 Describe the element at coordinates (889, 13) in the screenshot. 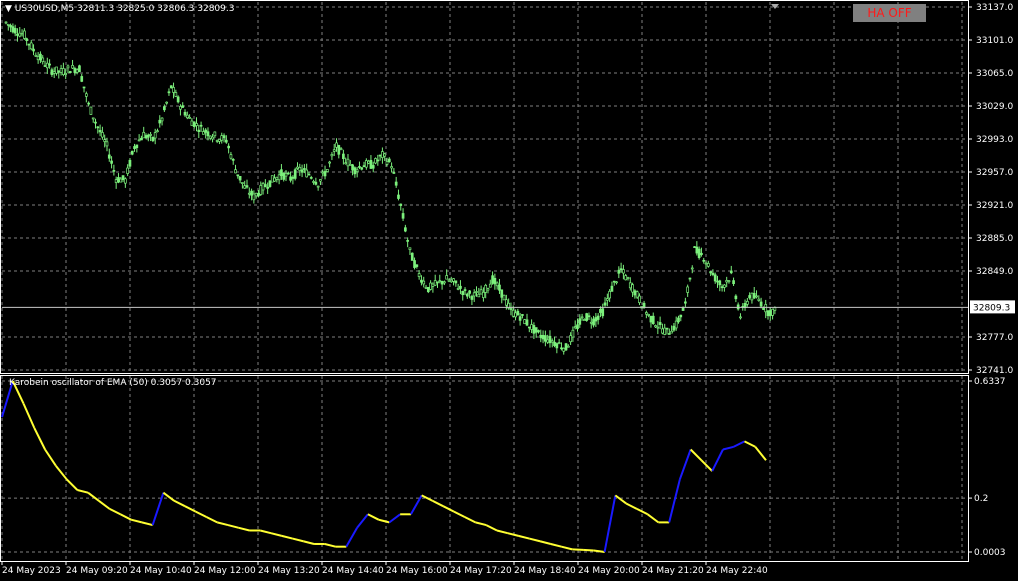

I see `heikin-ashi-toggle-button: HA OFF` at that location.